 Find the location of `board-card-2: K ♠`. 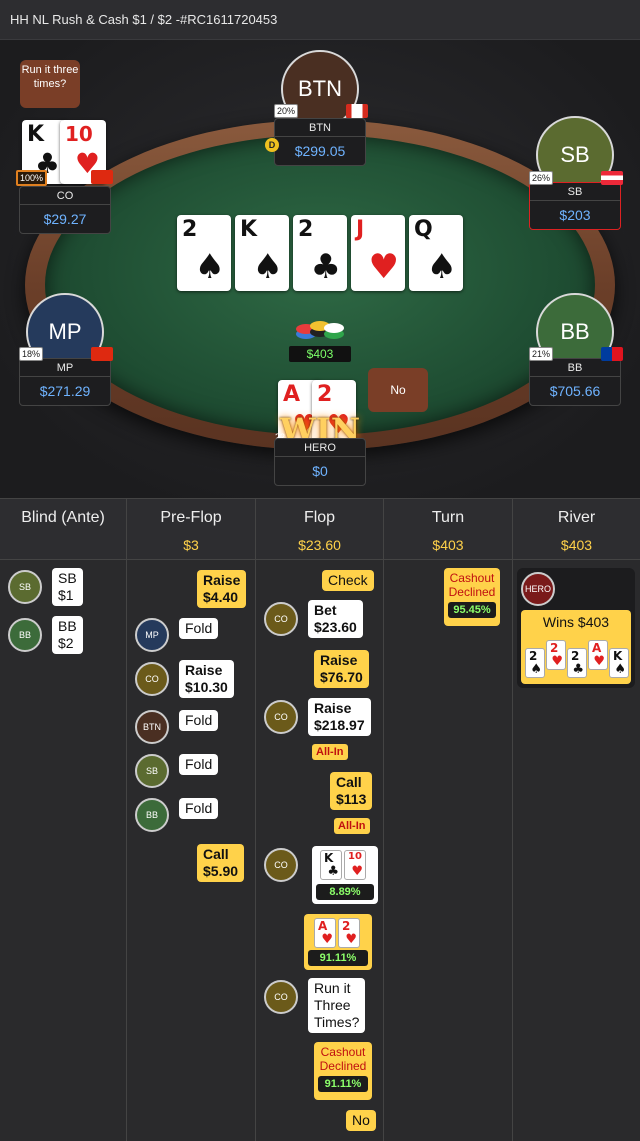

board-card-2: K ♠ is located at coordinates (262, 253).